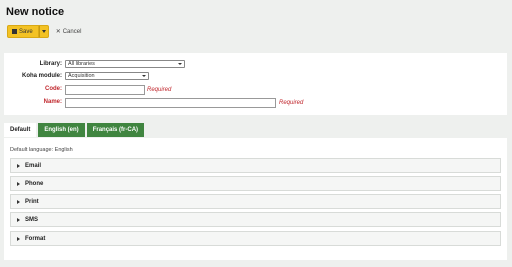  I want to click on language-tabs: Default English (en) Français (fr-CA), so click(75, 130).